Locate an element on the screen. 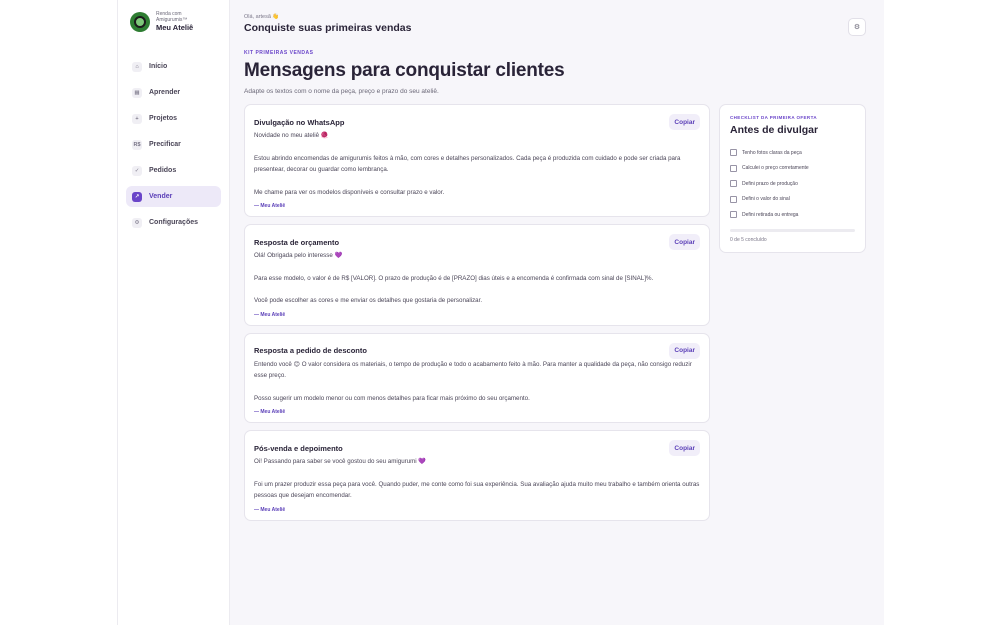 The width and height of the screenshot is (1000, 625). card-title: Pós-venda e depoimento is located at coordinates (298, 448).